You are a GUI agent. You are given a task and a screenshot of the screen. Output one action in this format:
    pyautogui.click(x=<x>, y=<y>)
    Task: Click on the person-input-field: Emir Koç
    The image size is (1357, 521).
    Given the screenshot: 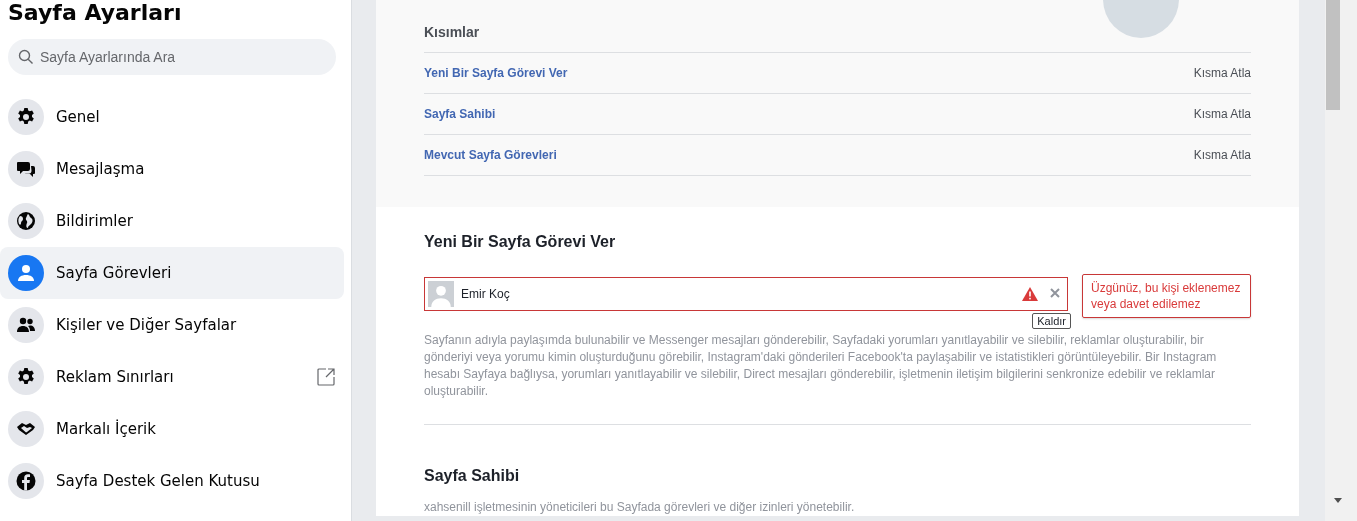 What is the action you would take?
    pyautogui.click(x=746, y=294)
    